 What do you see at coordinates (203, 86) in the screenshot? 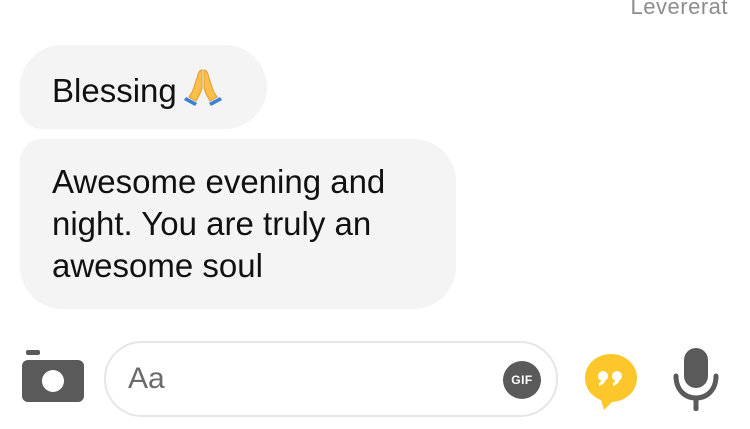
I see `folded-hands-icon` at bounding box center [203, 86].